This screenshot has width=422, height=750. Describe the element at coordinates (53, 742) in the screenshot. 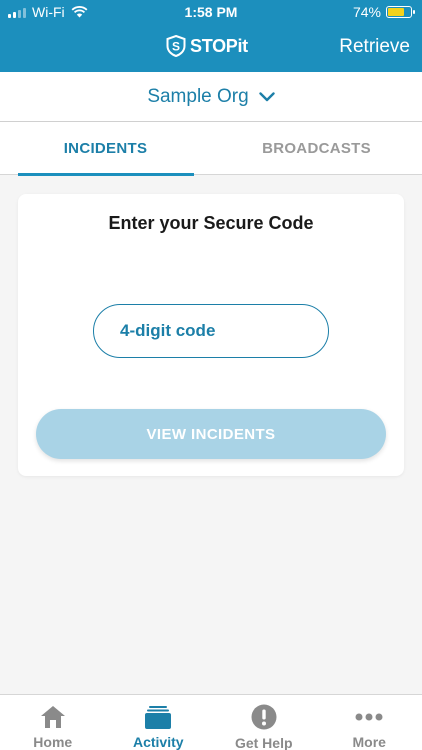

I see `nav-home-label: Home` at that location.